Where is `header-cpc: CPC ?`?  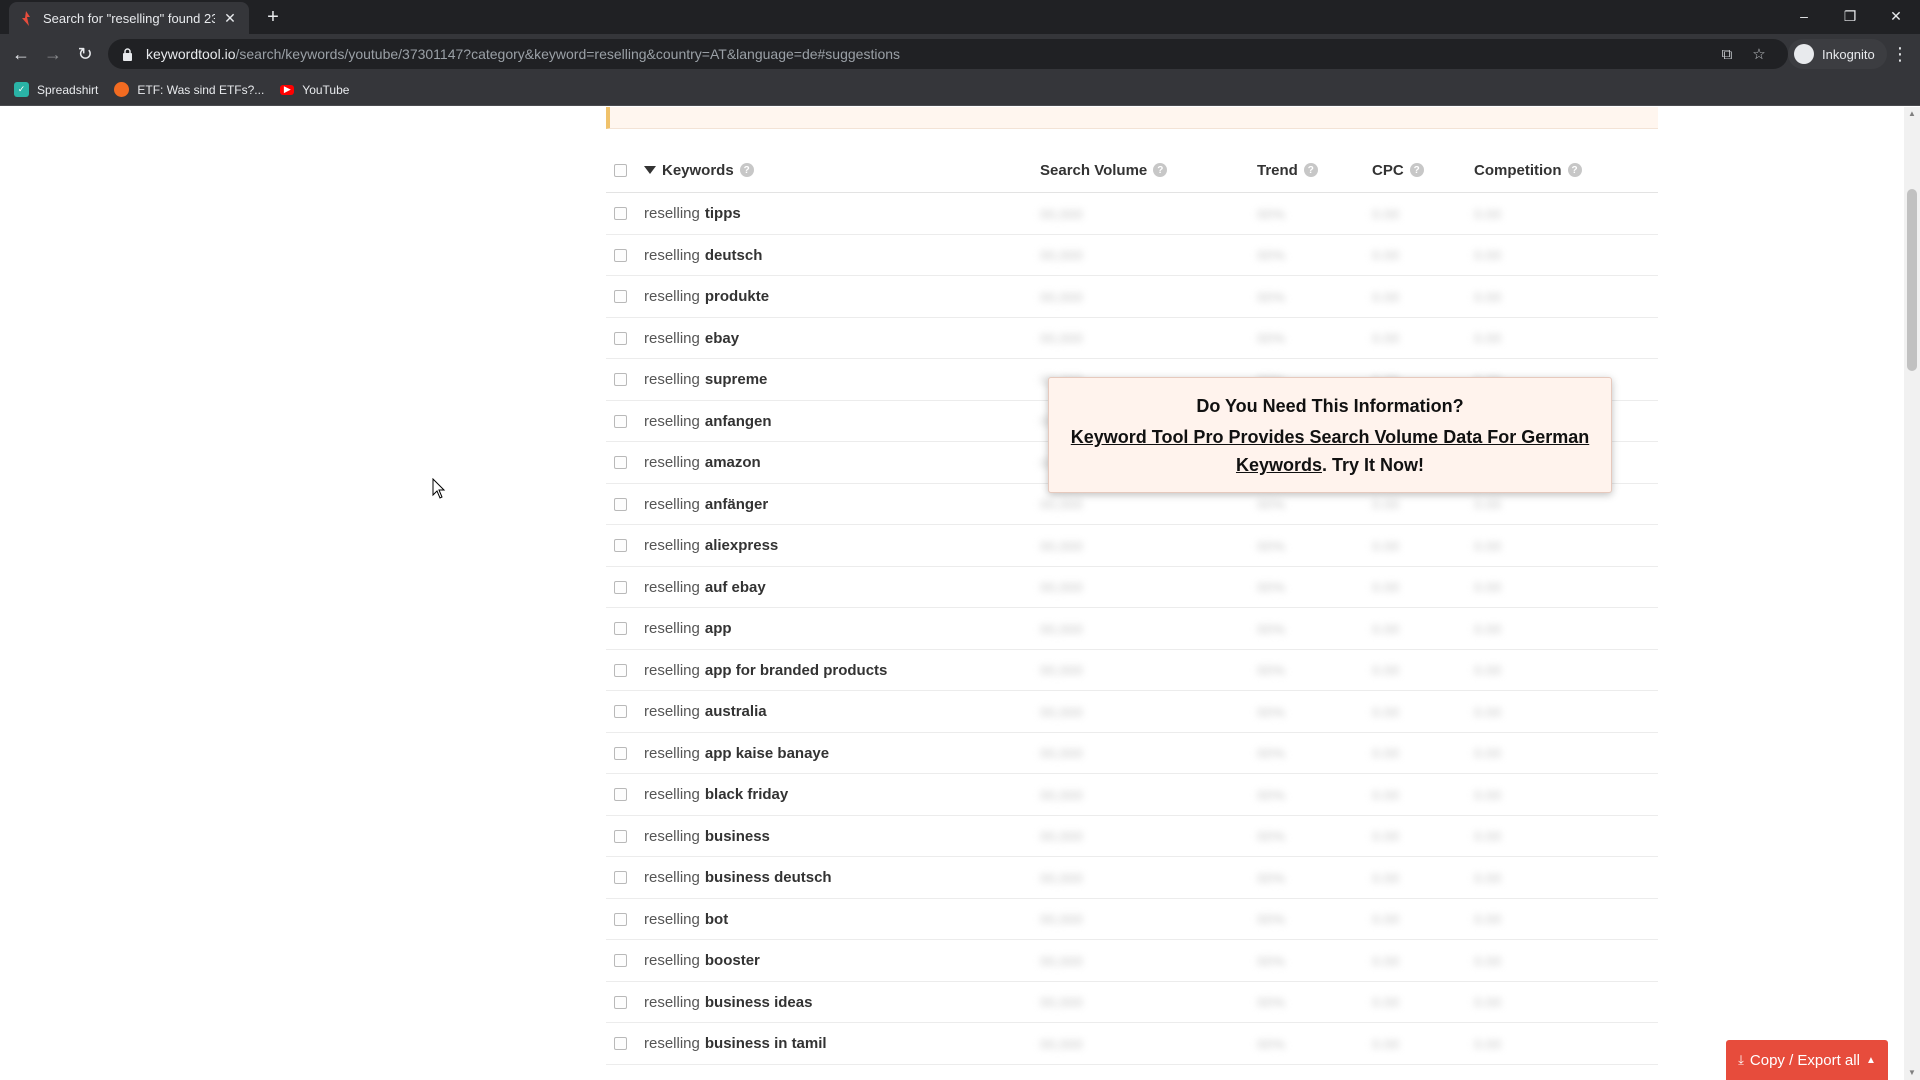 header-cpc: CPC ? is located at coordinates (1398, 170).